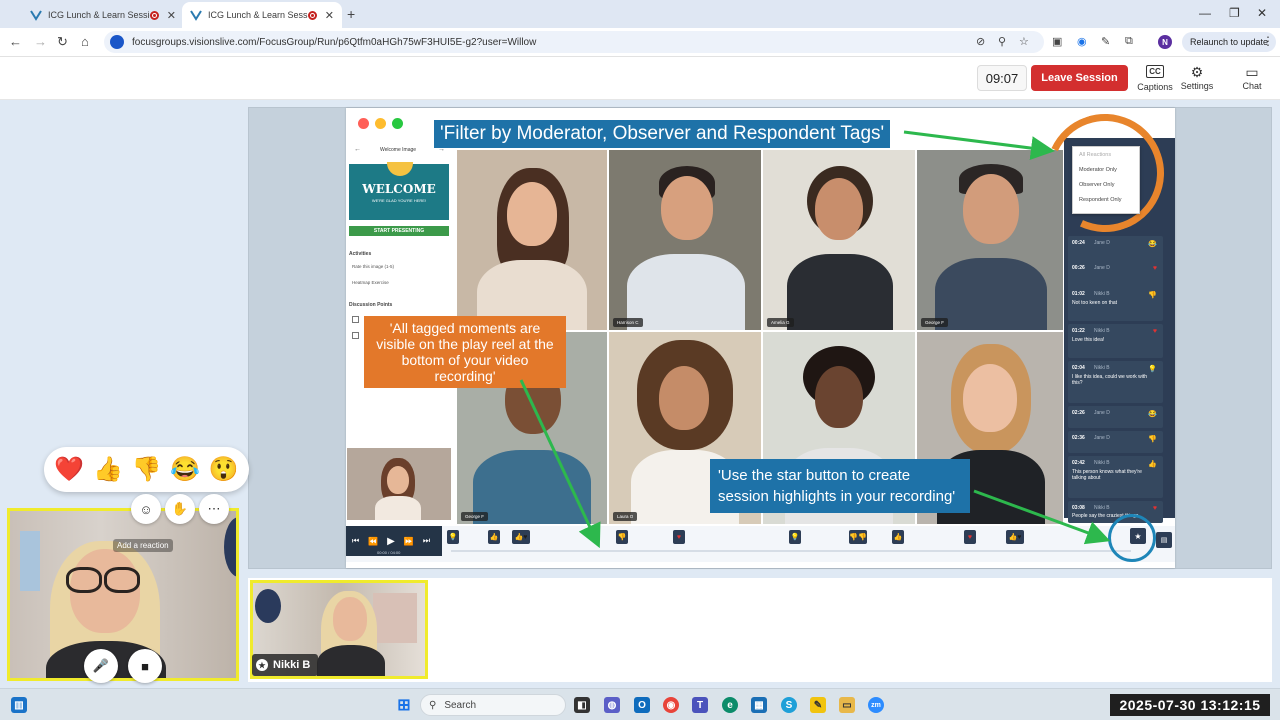  I want to click on moderator-star-icon: ★, so click(262, 665).